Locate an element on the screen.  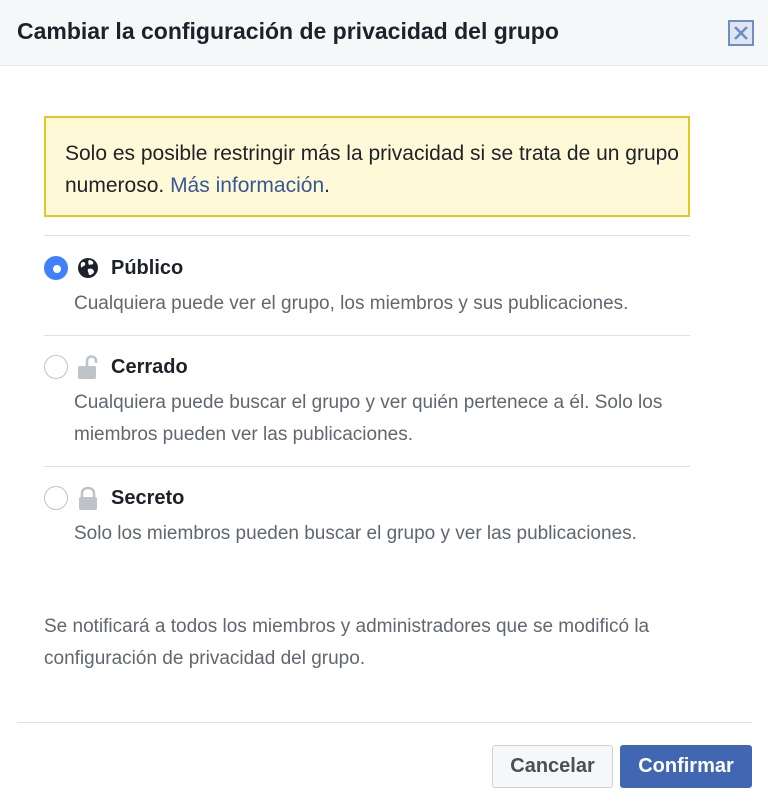
more-info-link: Más información is located at coordinates (247, 185).